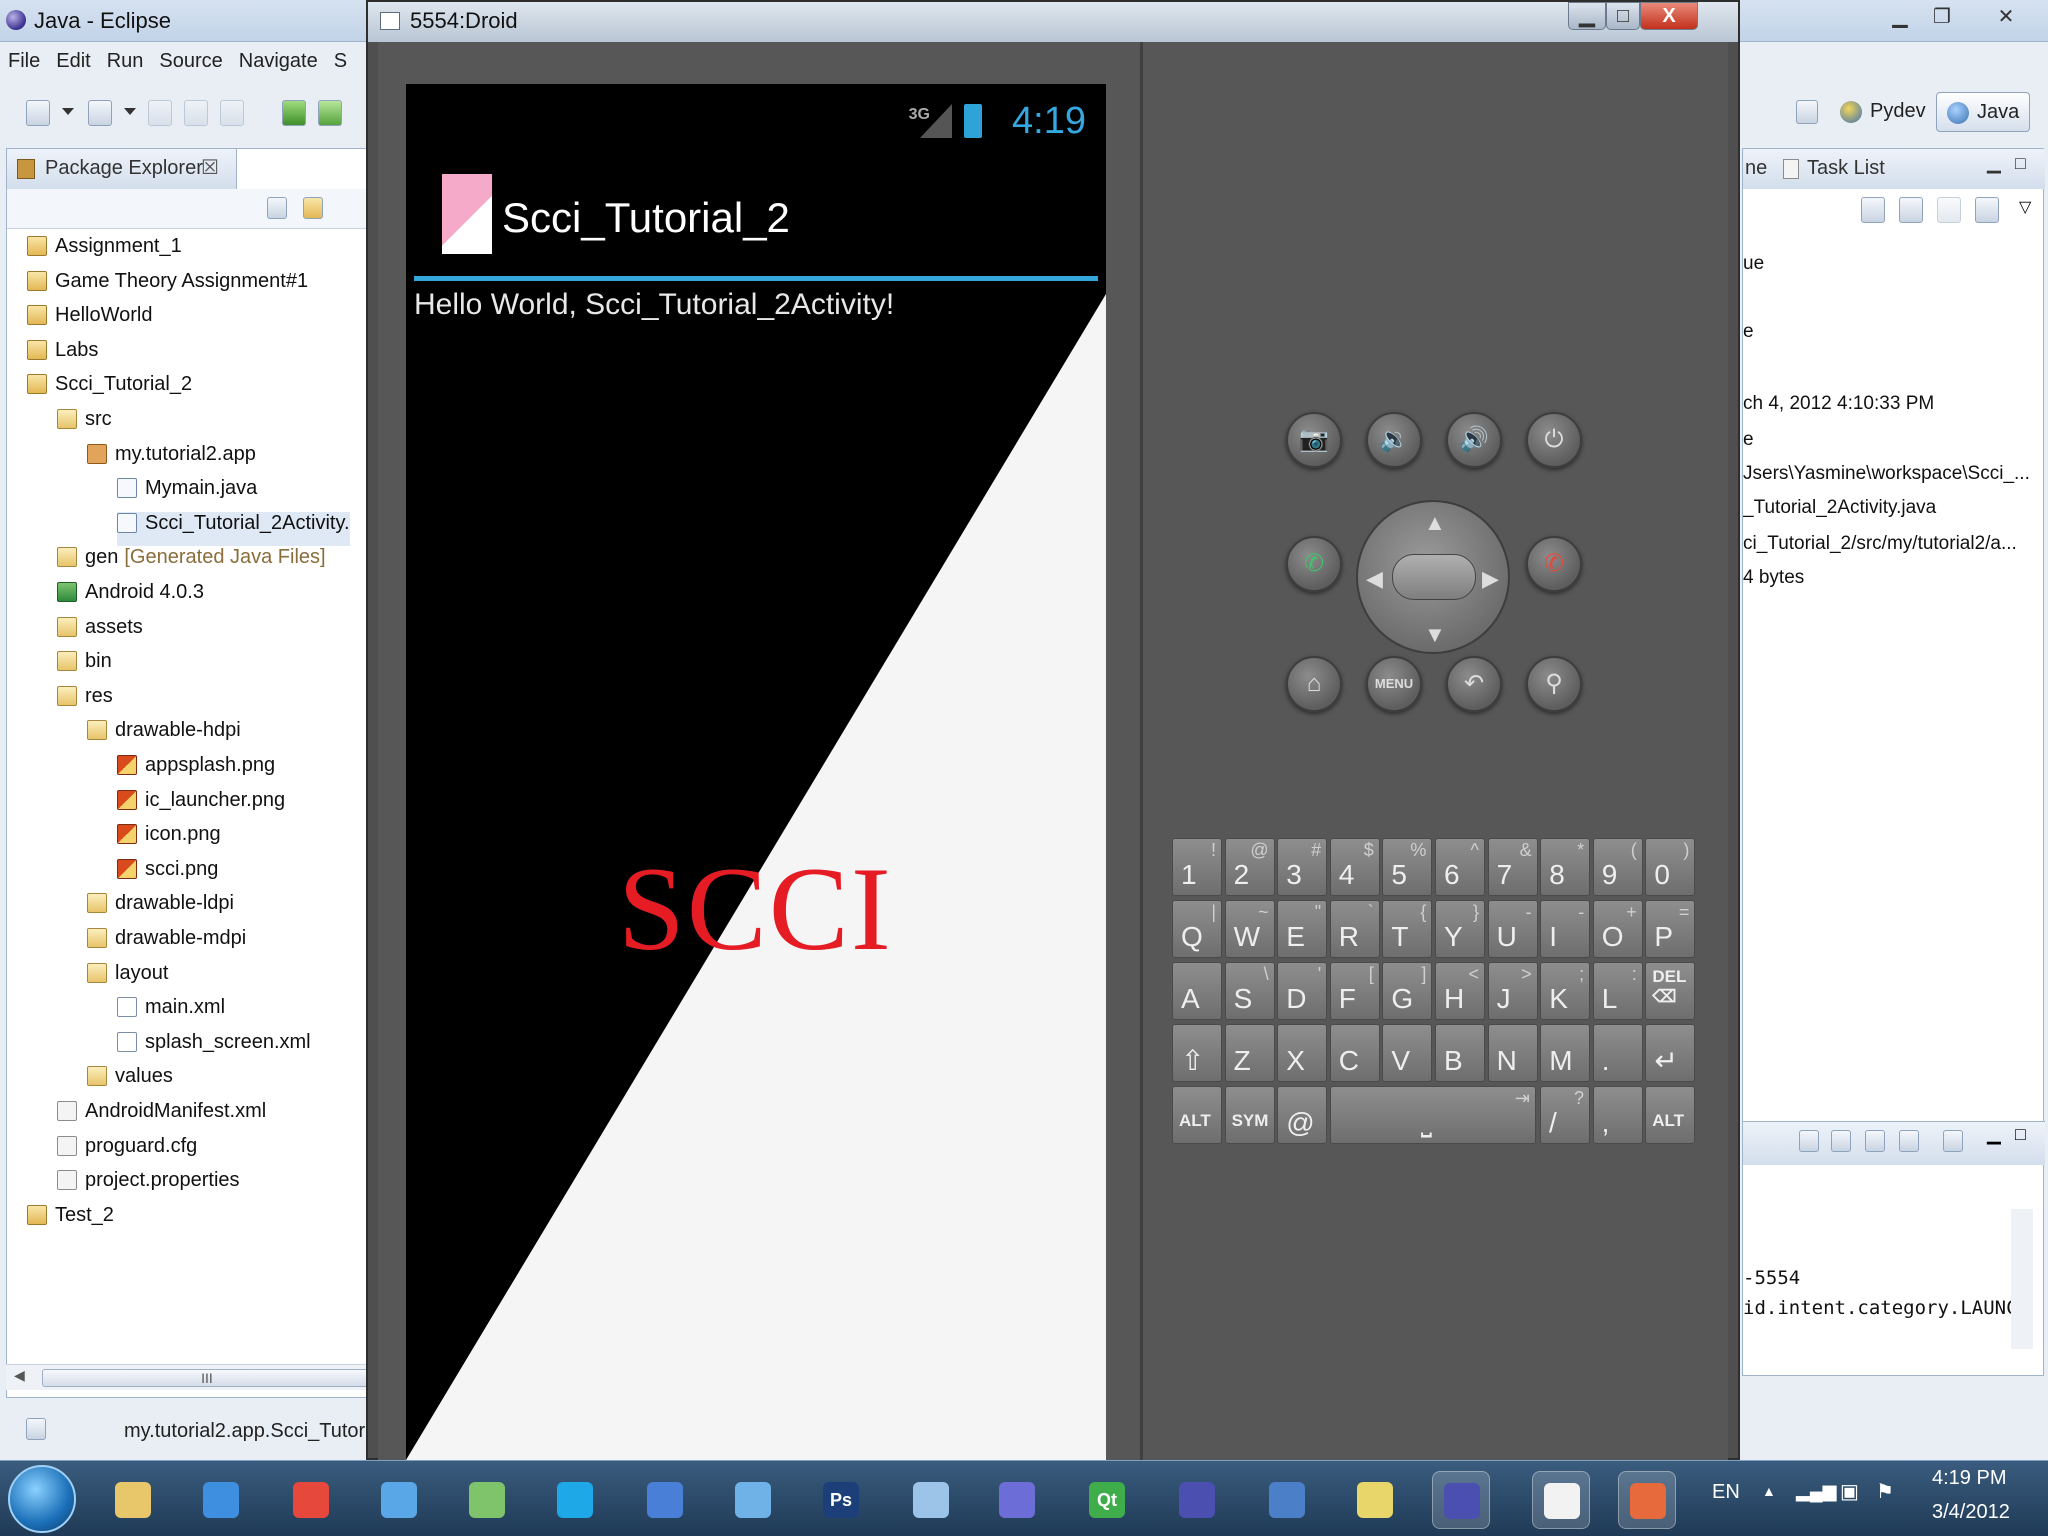 The height and width of the screenshot is (1536, 2048). I want to click on key: W ~, so click(1249, 929).